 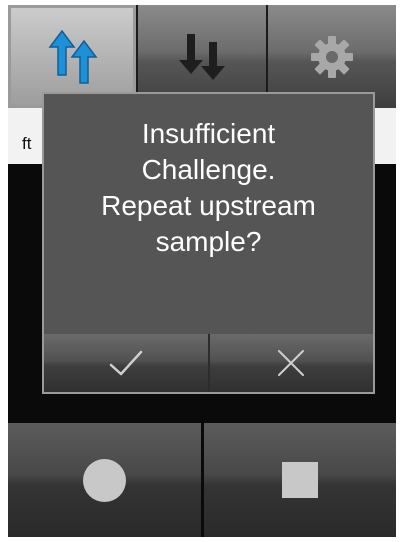 I want to click on upstream-arrows-icon, so click(x=73, y=56).